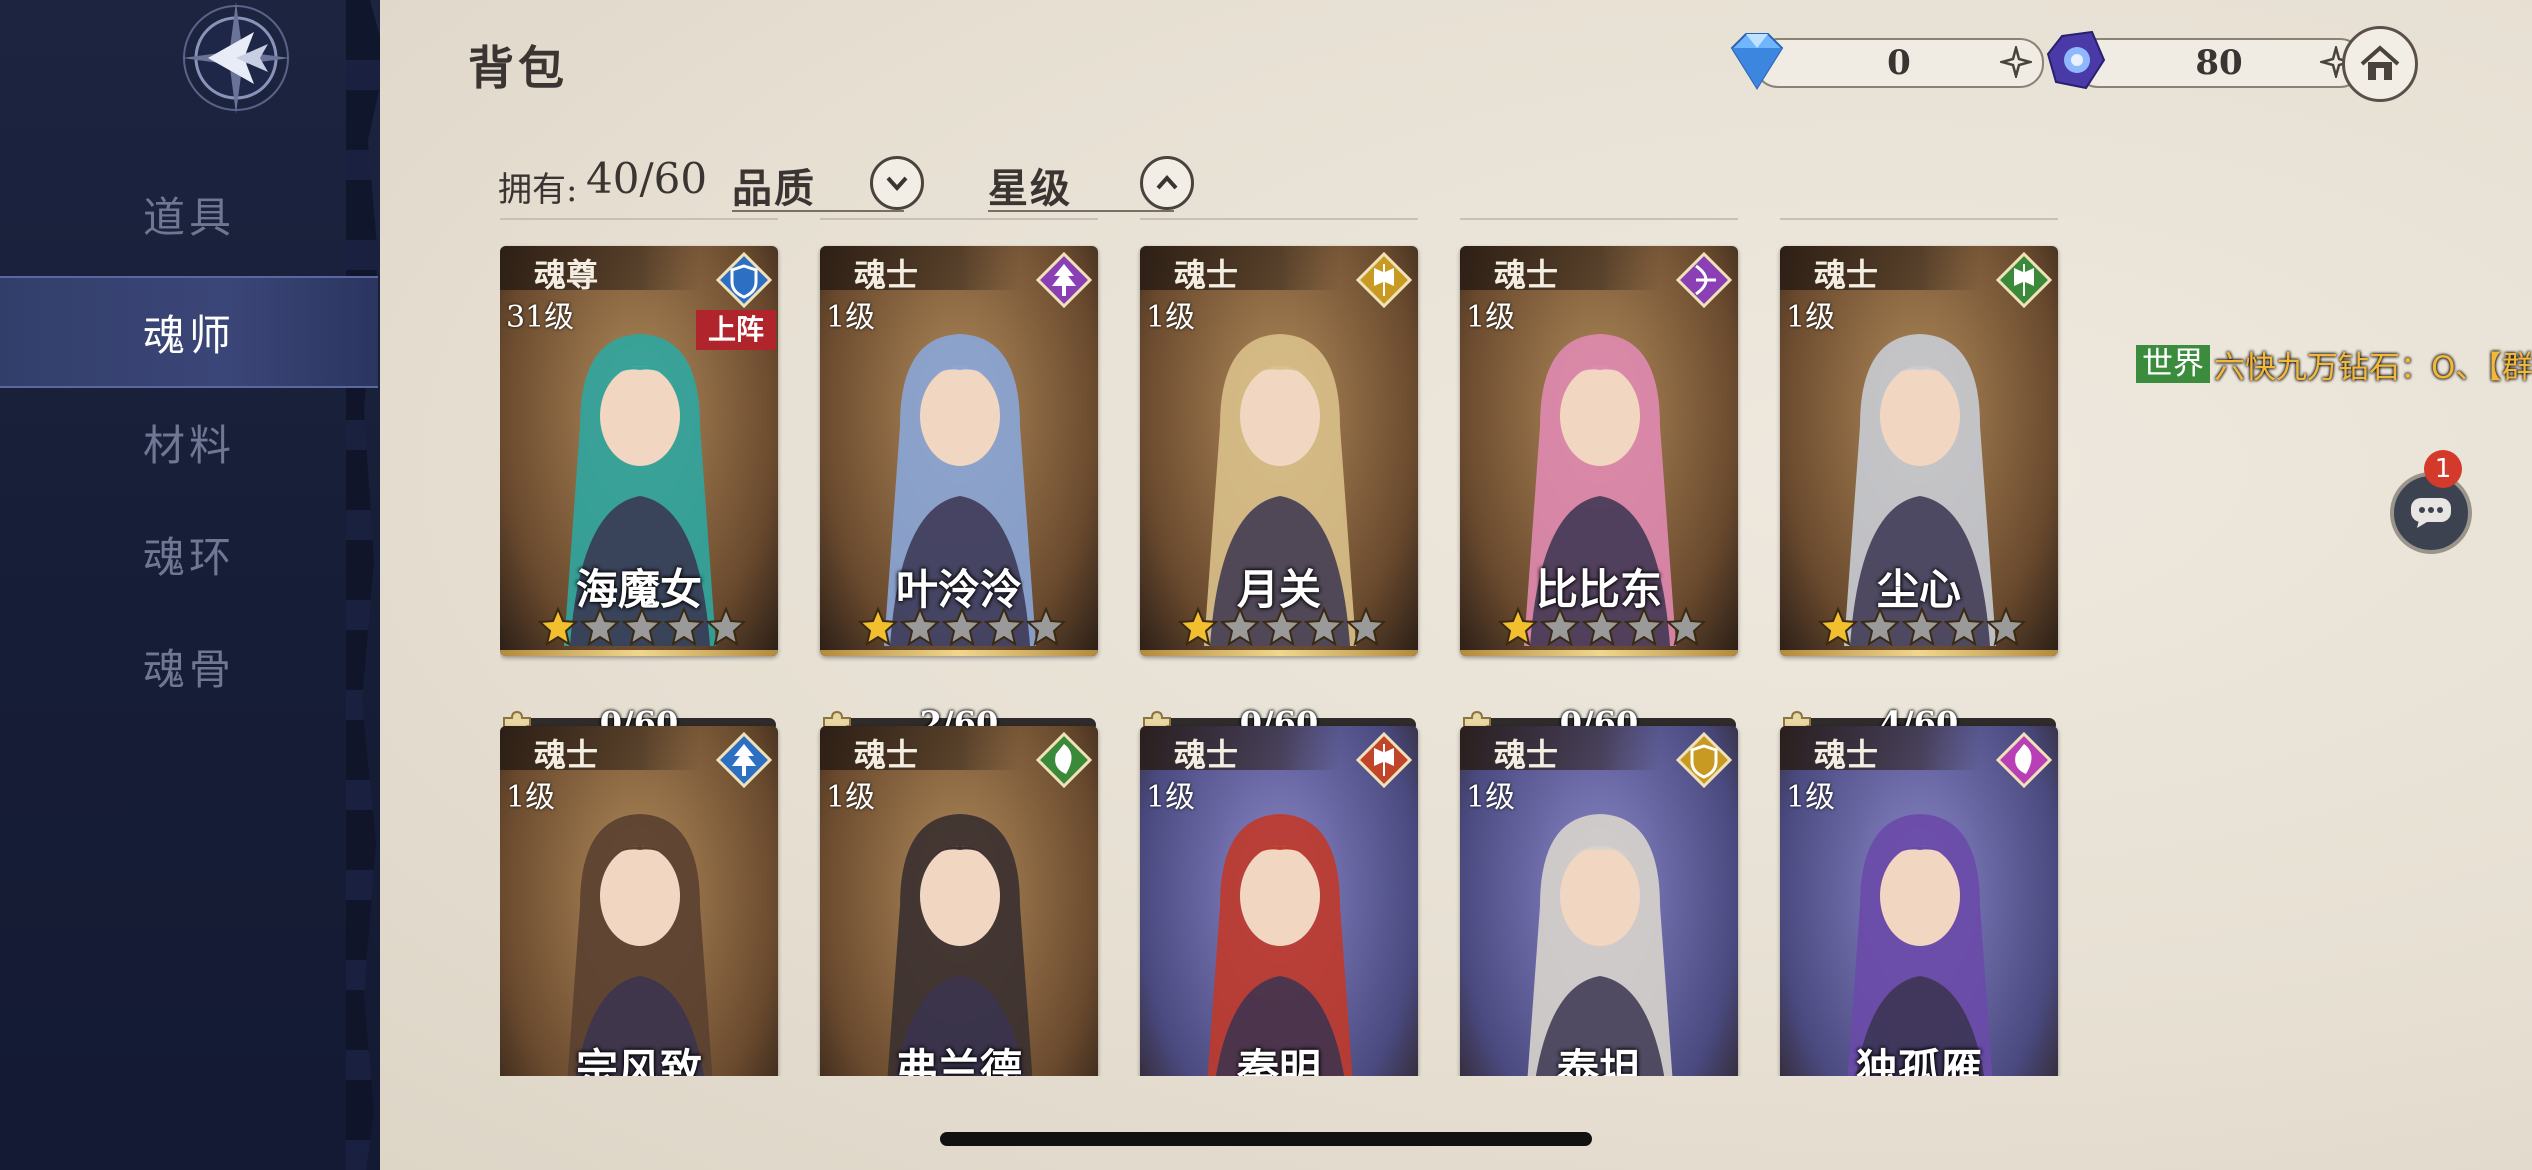  I want to click on soul-master-card: 魂士 1级 比比东, so click(1599, 451).